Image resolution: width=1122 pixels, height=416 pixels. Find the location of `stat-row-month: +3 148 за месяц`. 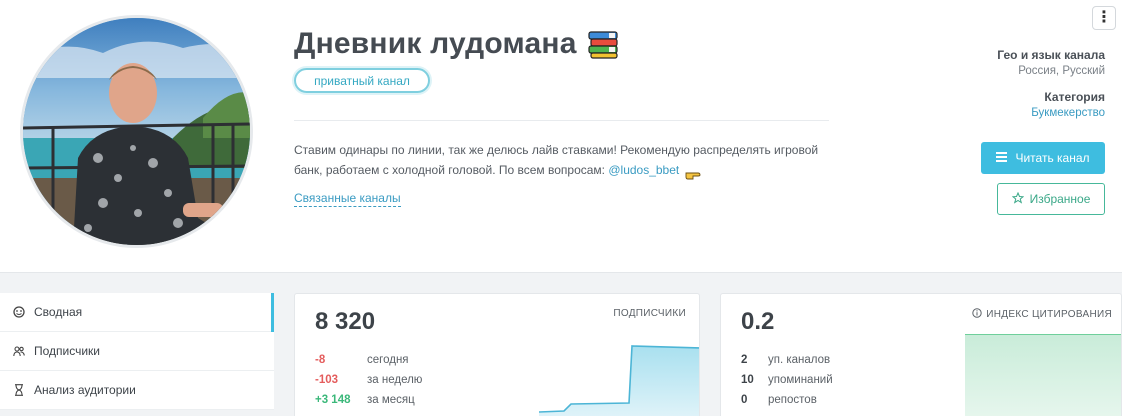

stat-row-month: +3 148 за месяц is located at coordinates (368, 400).